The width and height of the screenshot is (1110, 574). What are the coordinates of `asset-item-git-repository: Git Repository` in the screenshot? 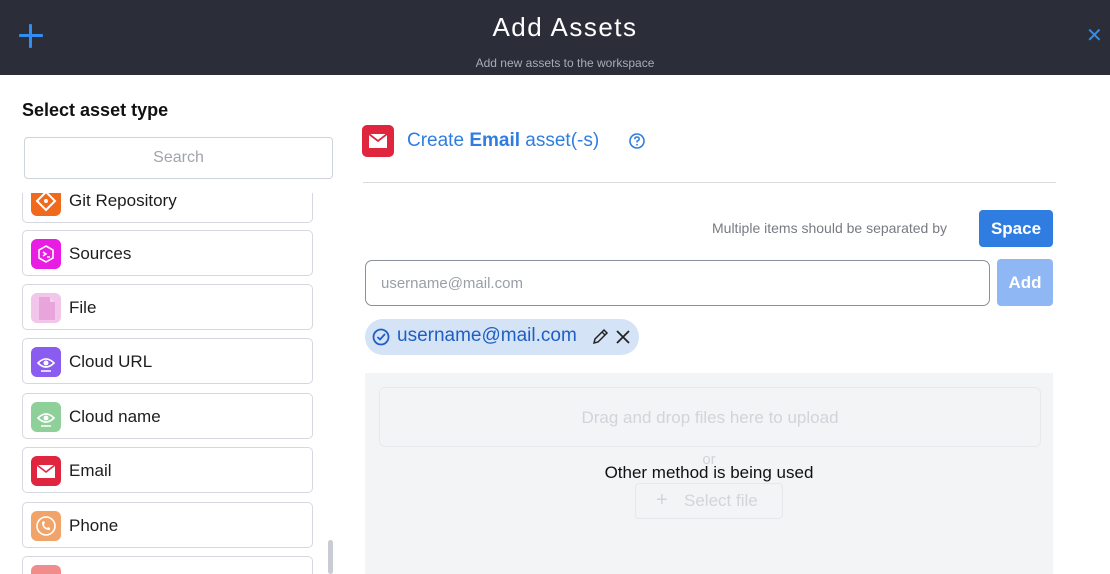 It's located at (167, 208).